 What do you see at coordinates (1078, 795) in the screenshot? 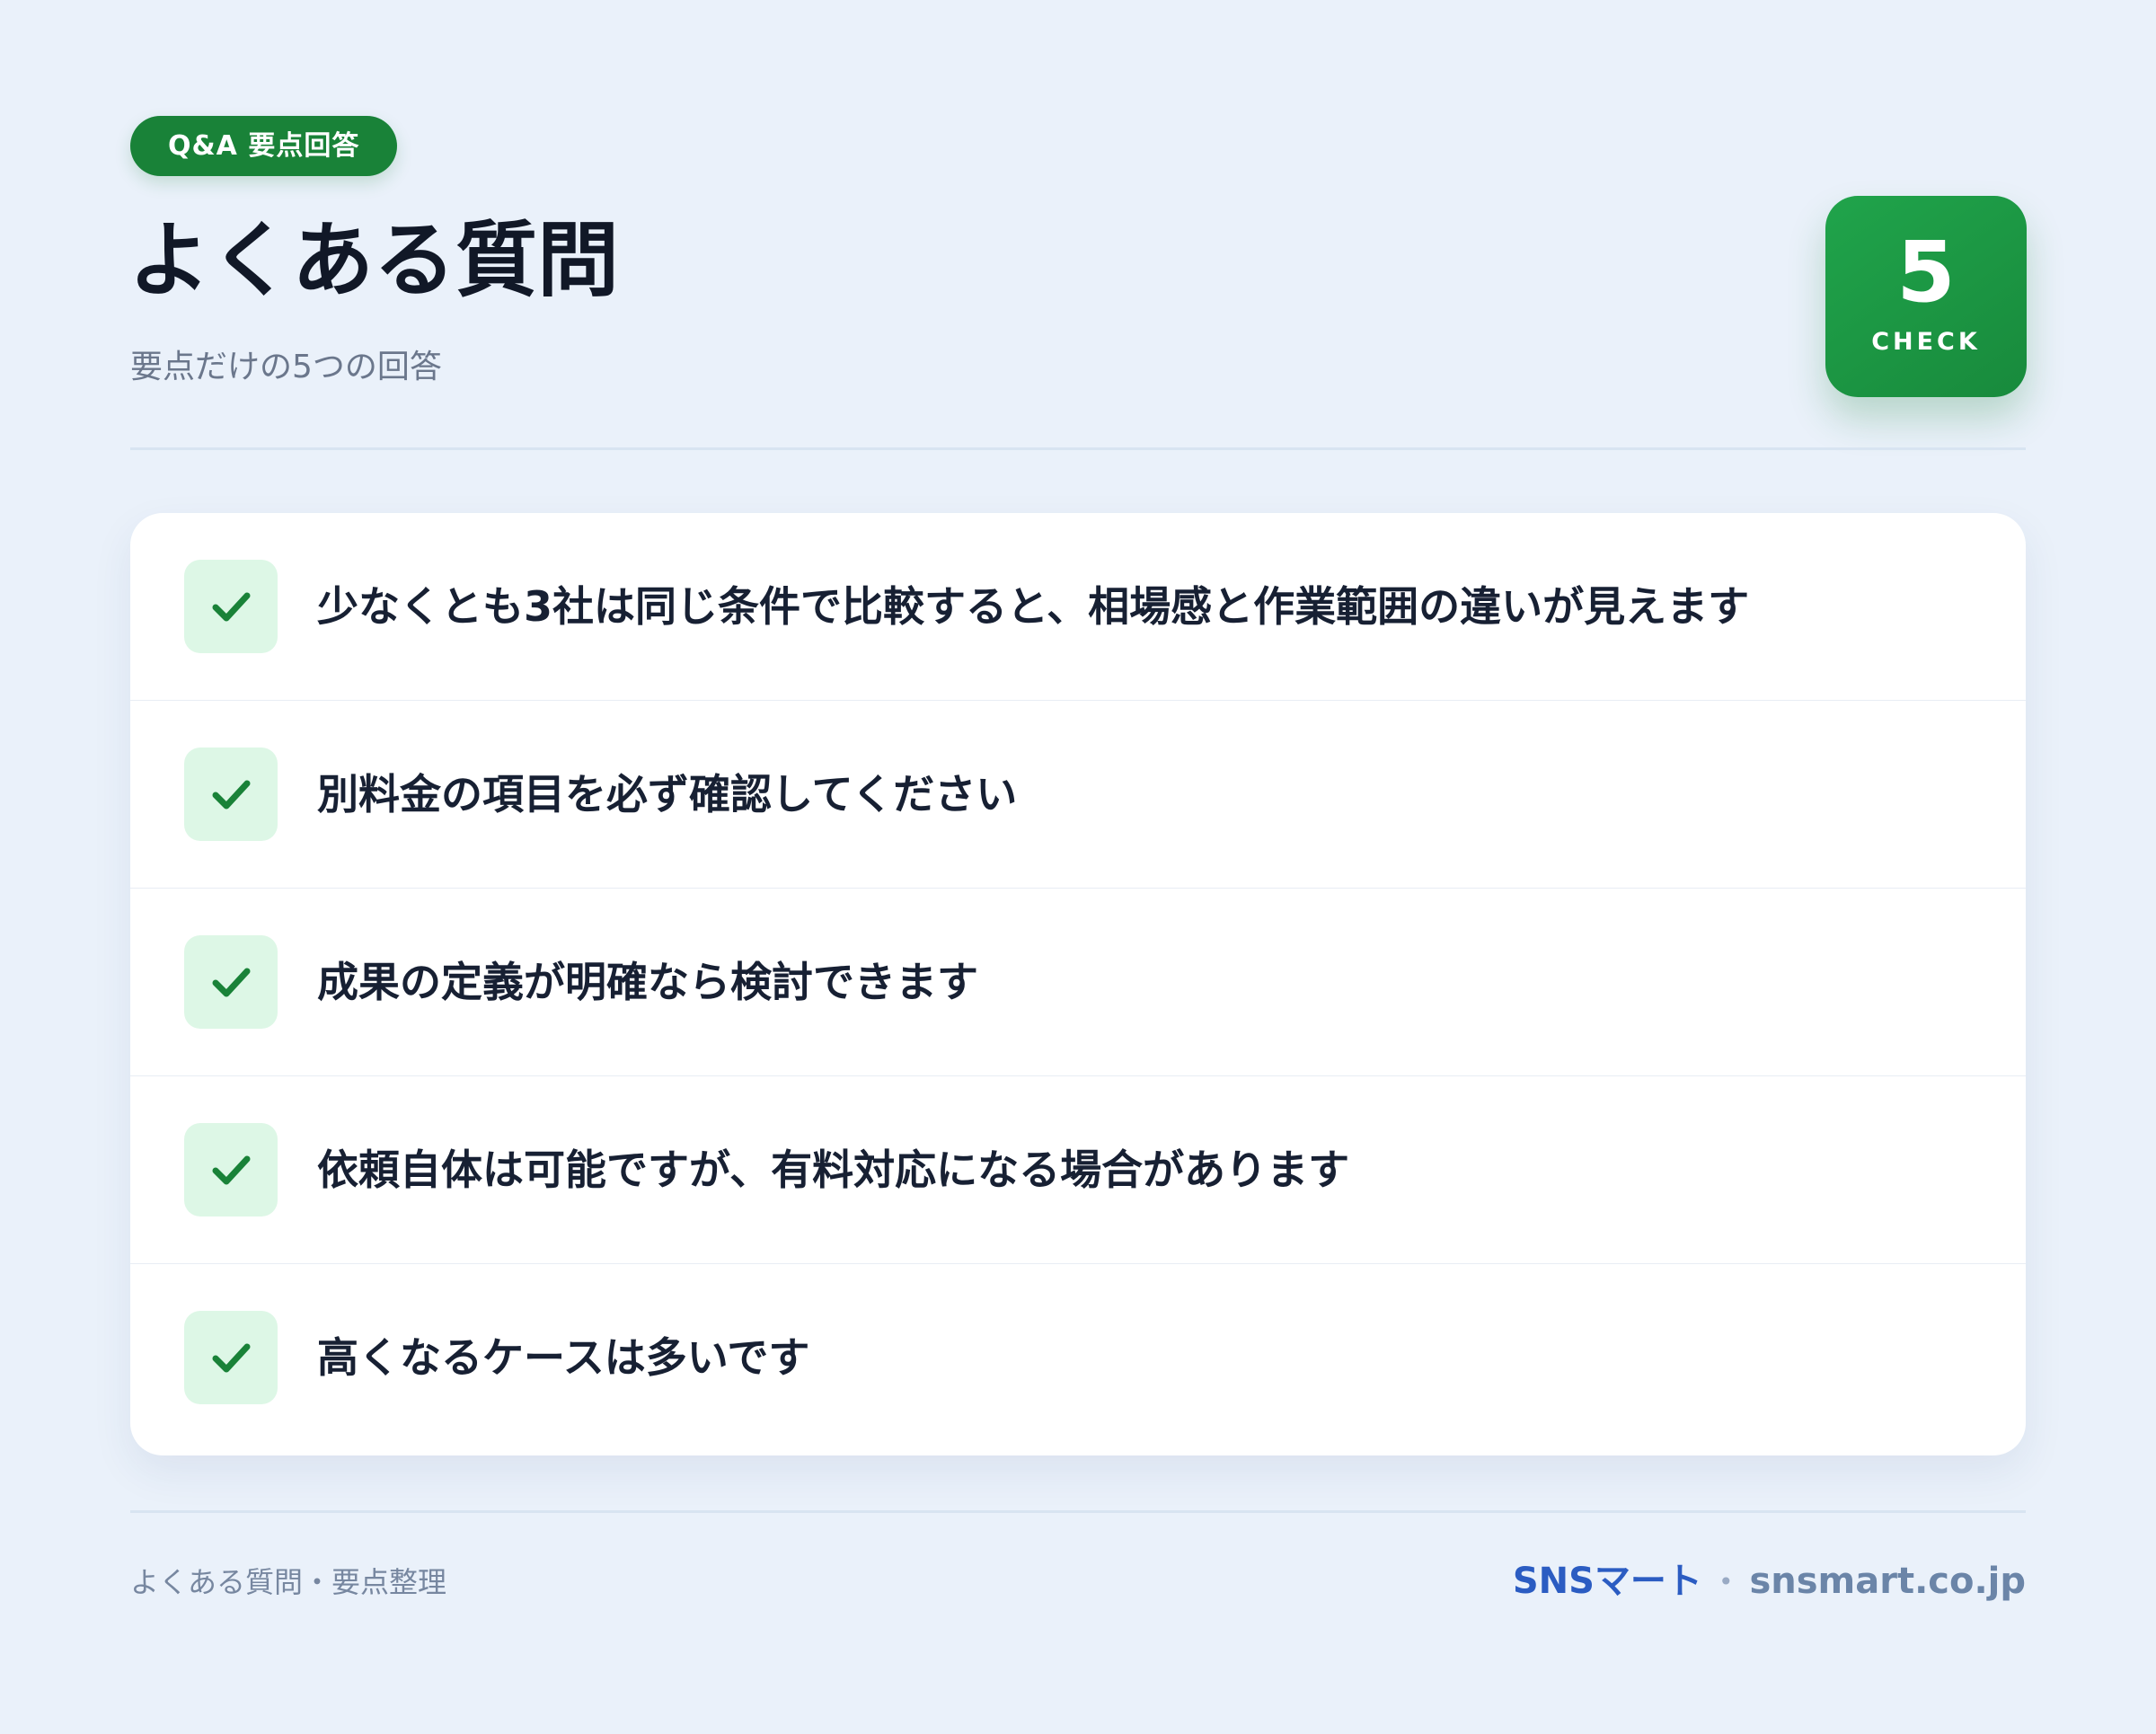
I see `faq-item: 別料金の項目を必ず確認してください` at bounding box center [1078, 795].